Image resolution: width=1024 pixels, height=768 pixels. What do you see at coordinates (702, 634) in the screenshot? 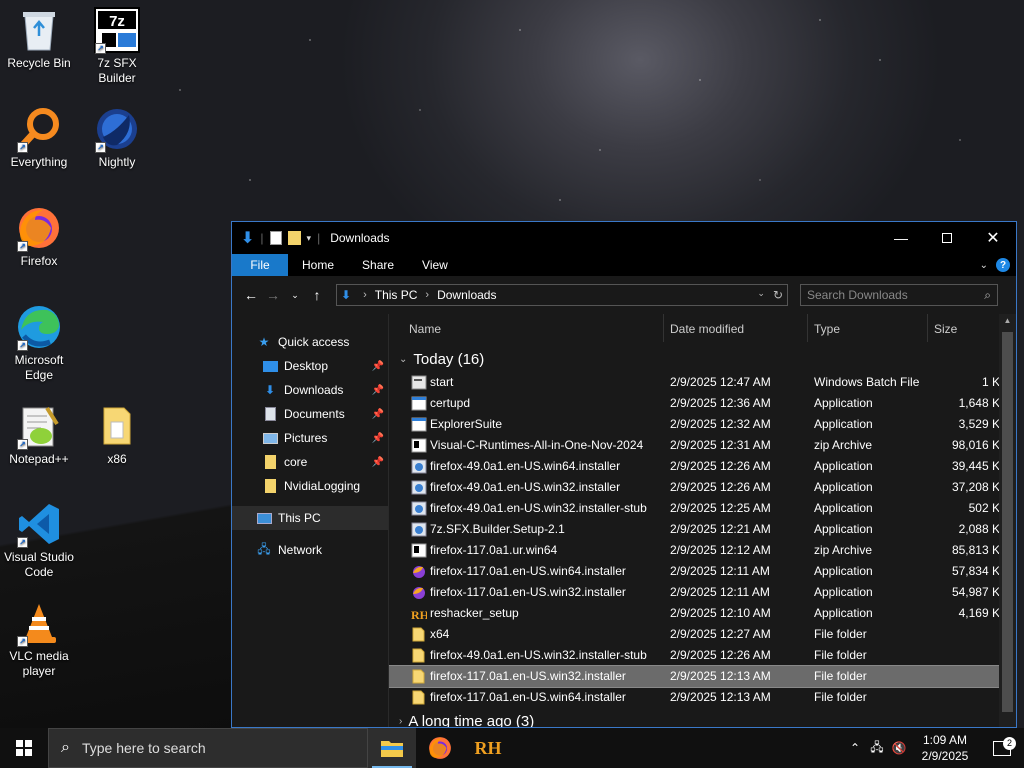
I see `file-row: x64 2/9/2025 12:27 AM File folder` at bounding box center [702, 634].